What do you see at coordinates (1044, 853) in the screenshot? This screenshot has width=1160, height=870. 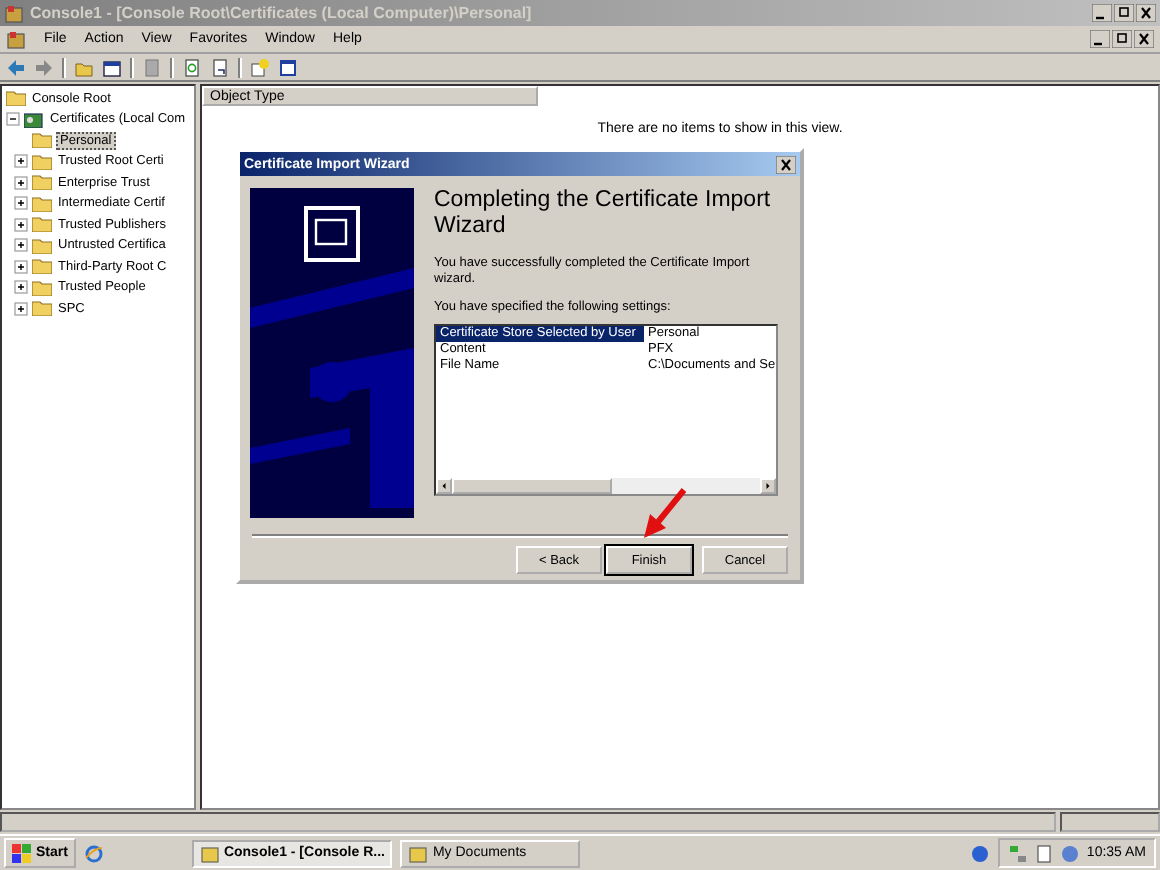 I see `document-icon` at bounding box center [1044, 853].